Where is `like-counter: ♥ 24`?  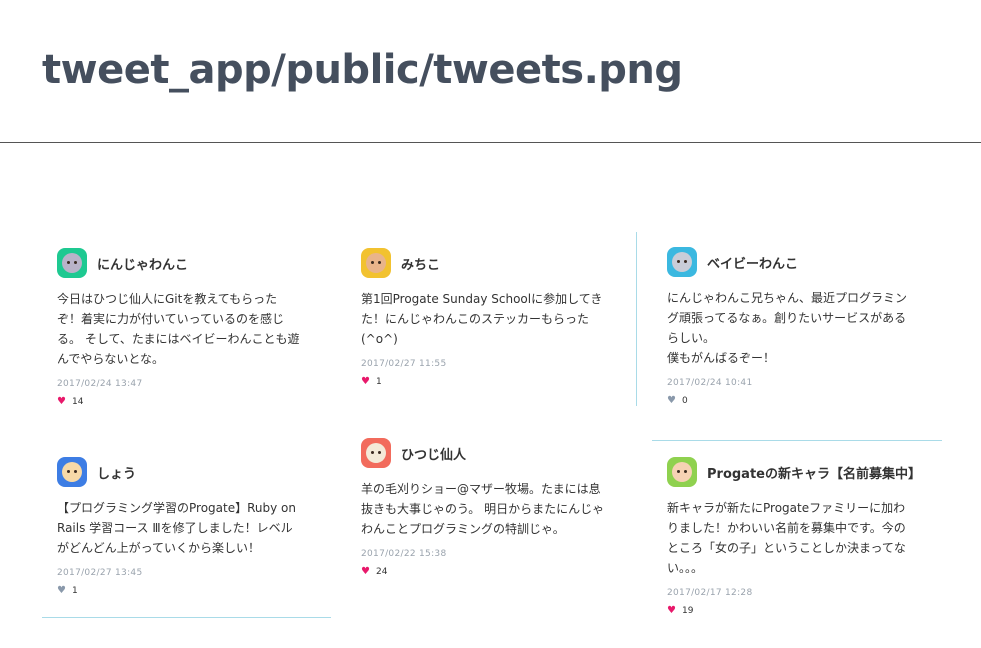 like-counter: ♥ 24 is located at coordinates (501, 572).